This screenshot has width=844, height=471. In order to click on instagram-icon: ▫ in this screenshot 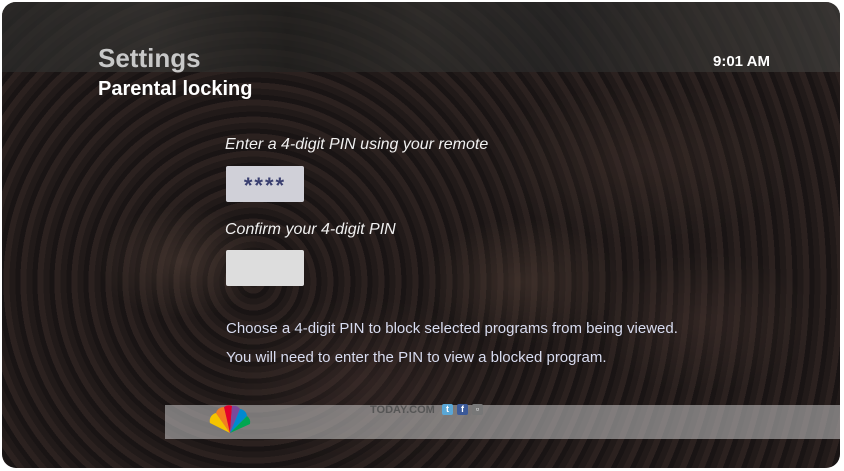, I will do `click(477, 409)`.